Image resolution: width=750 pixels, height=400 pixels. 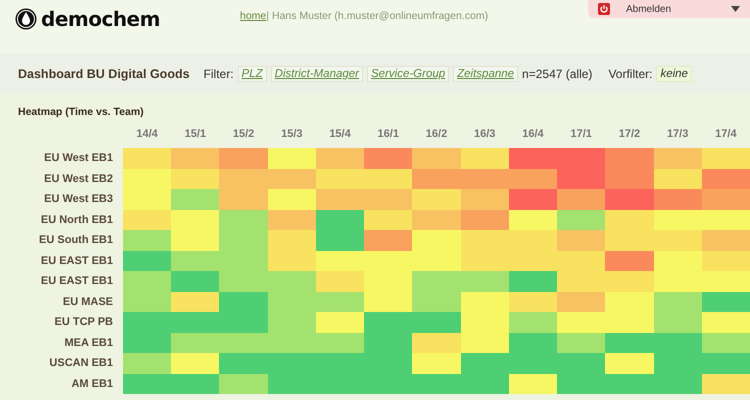 What do you see at coordinates (316, 74) in the screenshot?
I see `filter-link: District-Manager` at bounding box center [316, 74].